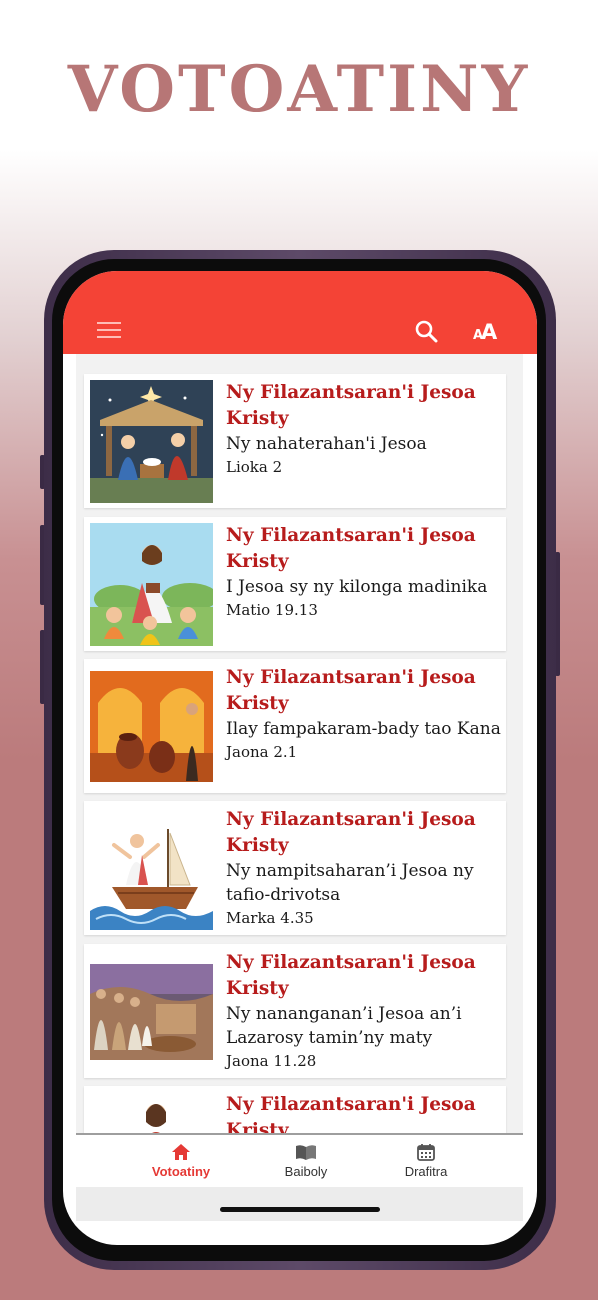 This screenshot has height=1300, width=598. I want to click on home-indicator, so click(300, 1209).